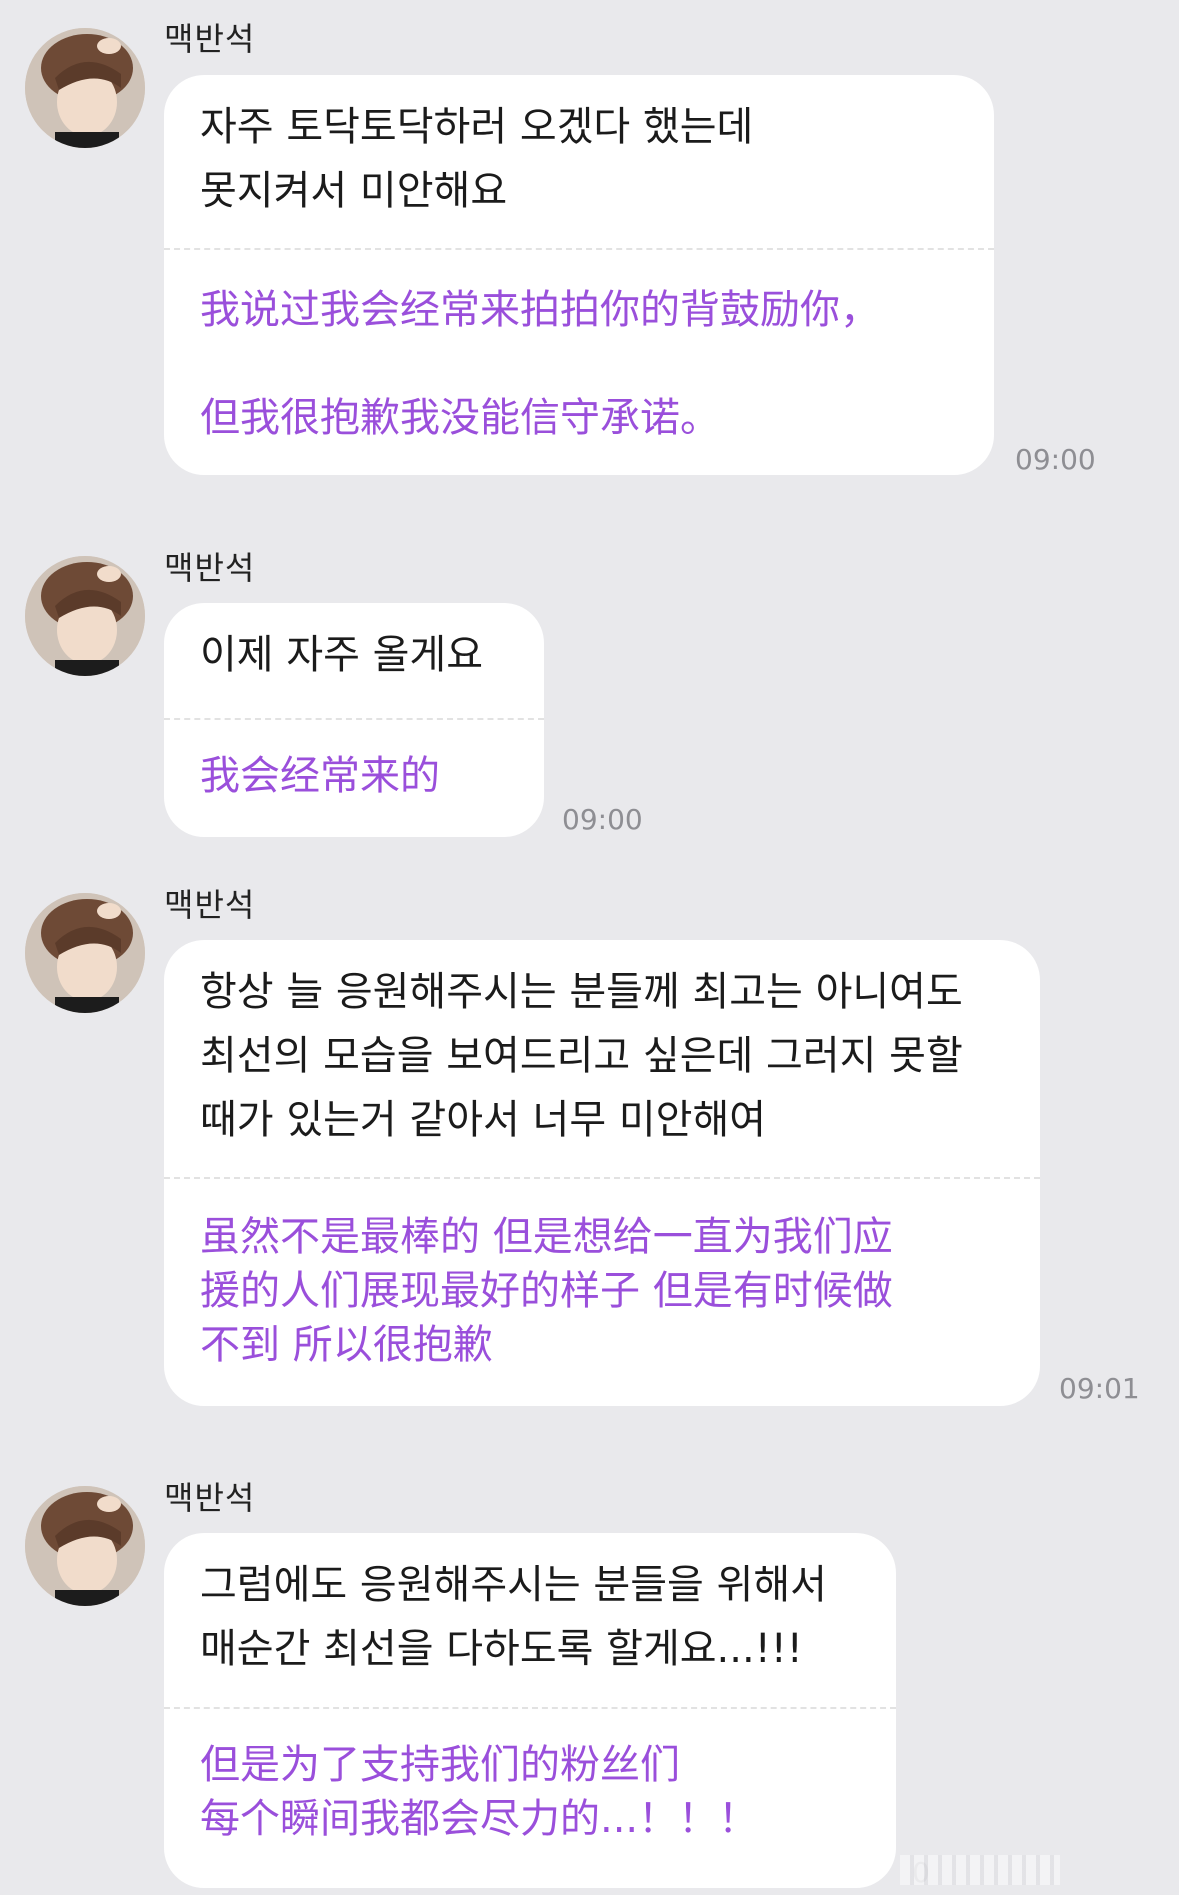 The height and width of the screenshot is (1895, 1179). What do you see at coordinates (540, 364) in the screenshot?
I see `message-translation-text: 我说过我会经常来拍拍你的背鼓励你， 但我很抱歉我没能信守承诺。` at bounding box center [540, 364].